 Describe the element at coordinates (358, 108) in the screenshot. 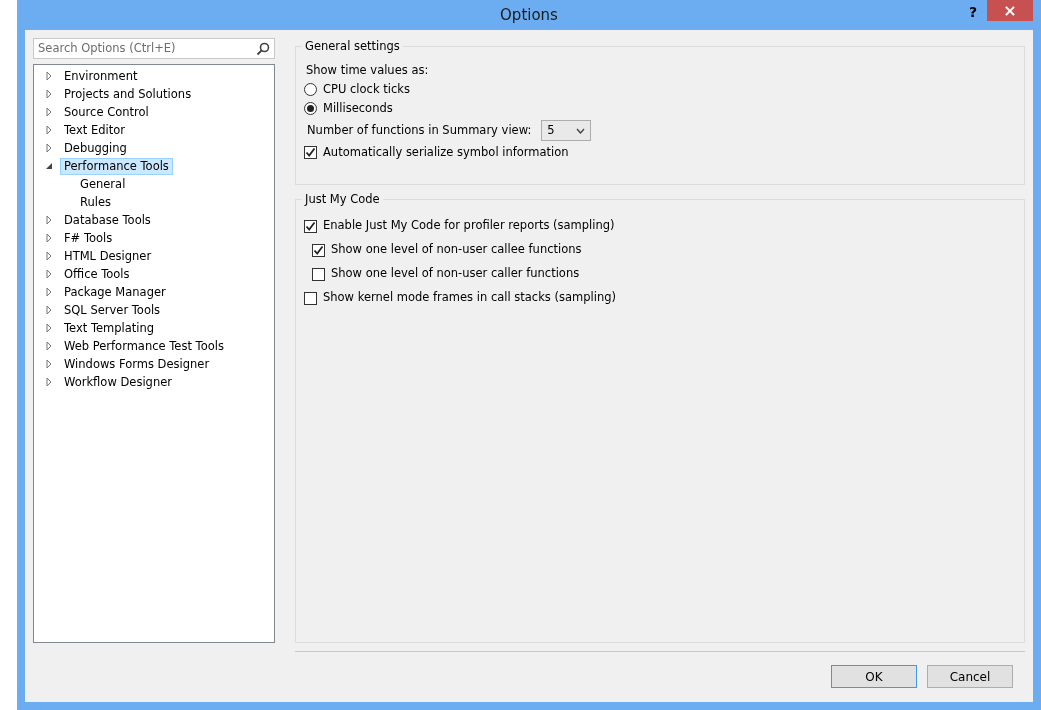

I see `radio-label: Milliseconds` at that location.